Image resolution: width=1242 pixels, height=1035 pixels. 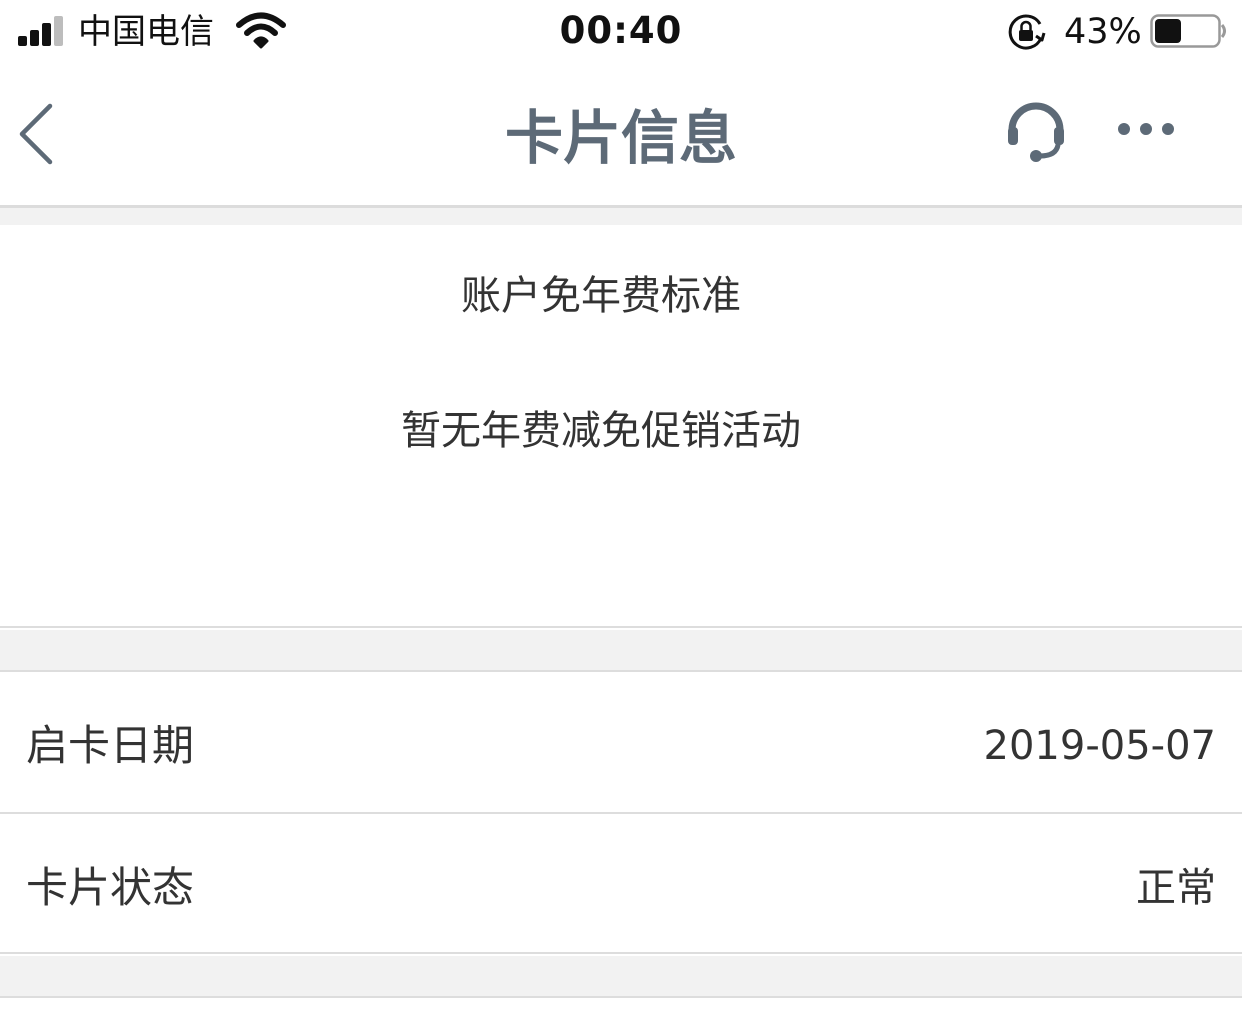 I want to click on card-status-row: 卡片状态 正常, so click(x=621, y=885).